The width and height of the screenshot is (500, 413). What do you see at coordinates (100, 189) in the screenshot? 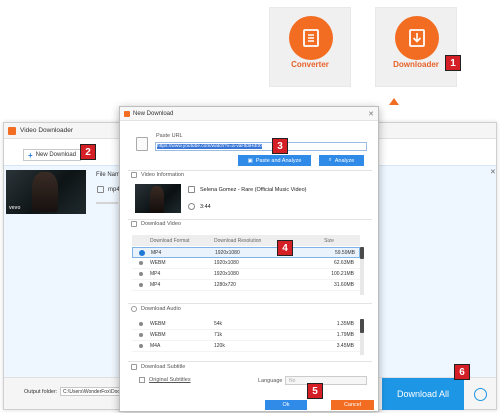
I see `format-icon` at bounding box center [100, 189].